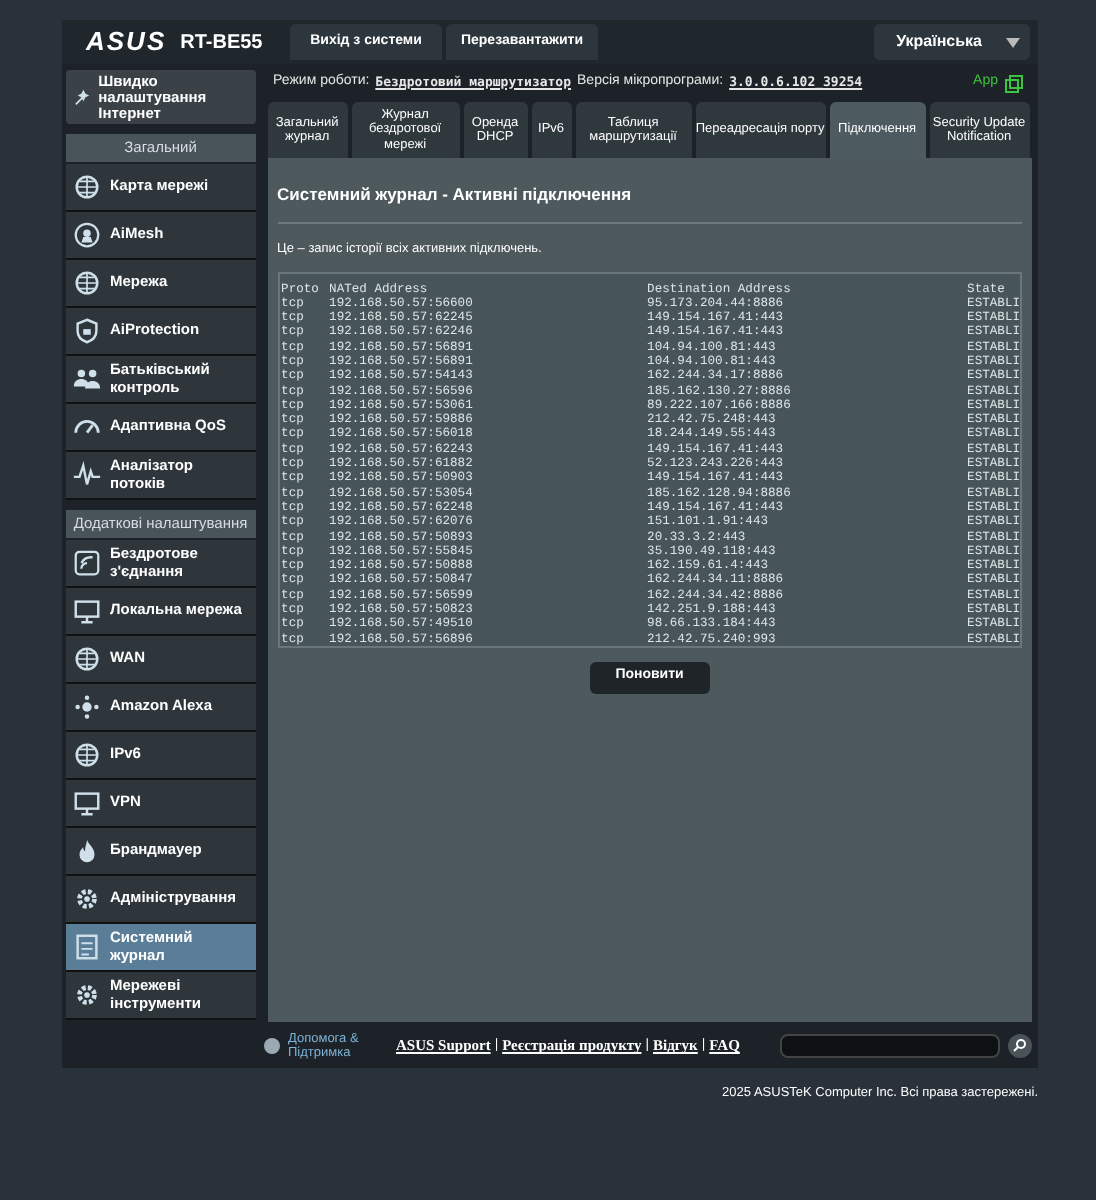  What do you see at coordinates (455, 195) in the screenshot?
I see `page-title: Системний журнал - Активні підключення` at bounding box center [455, 195].